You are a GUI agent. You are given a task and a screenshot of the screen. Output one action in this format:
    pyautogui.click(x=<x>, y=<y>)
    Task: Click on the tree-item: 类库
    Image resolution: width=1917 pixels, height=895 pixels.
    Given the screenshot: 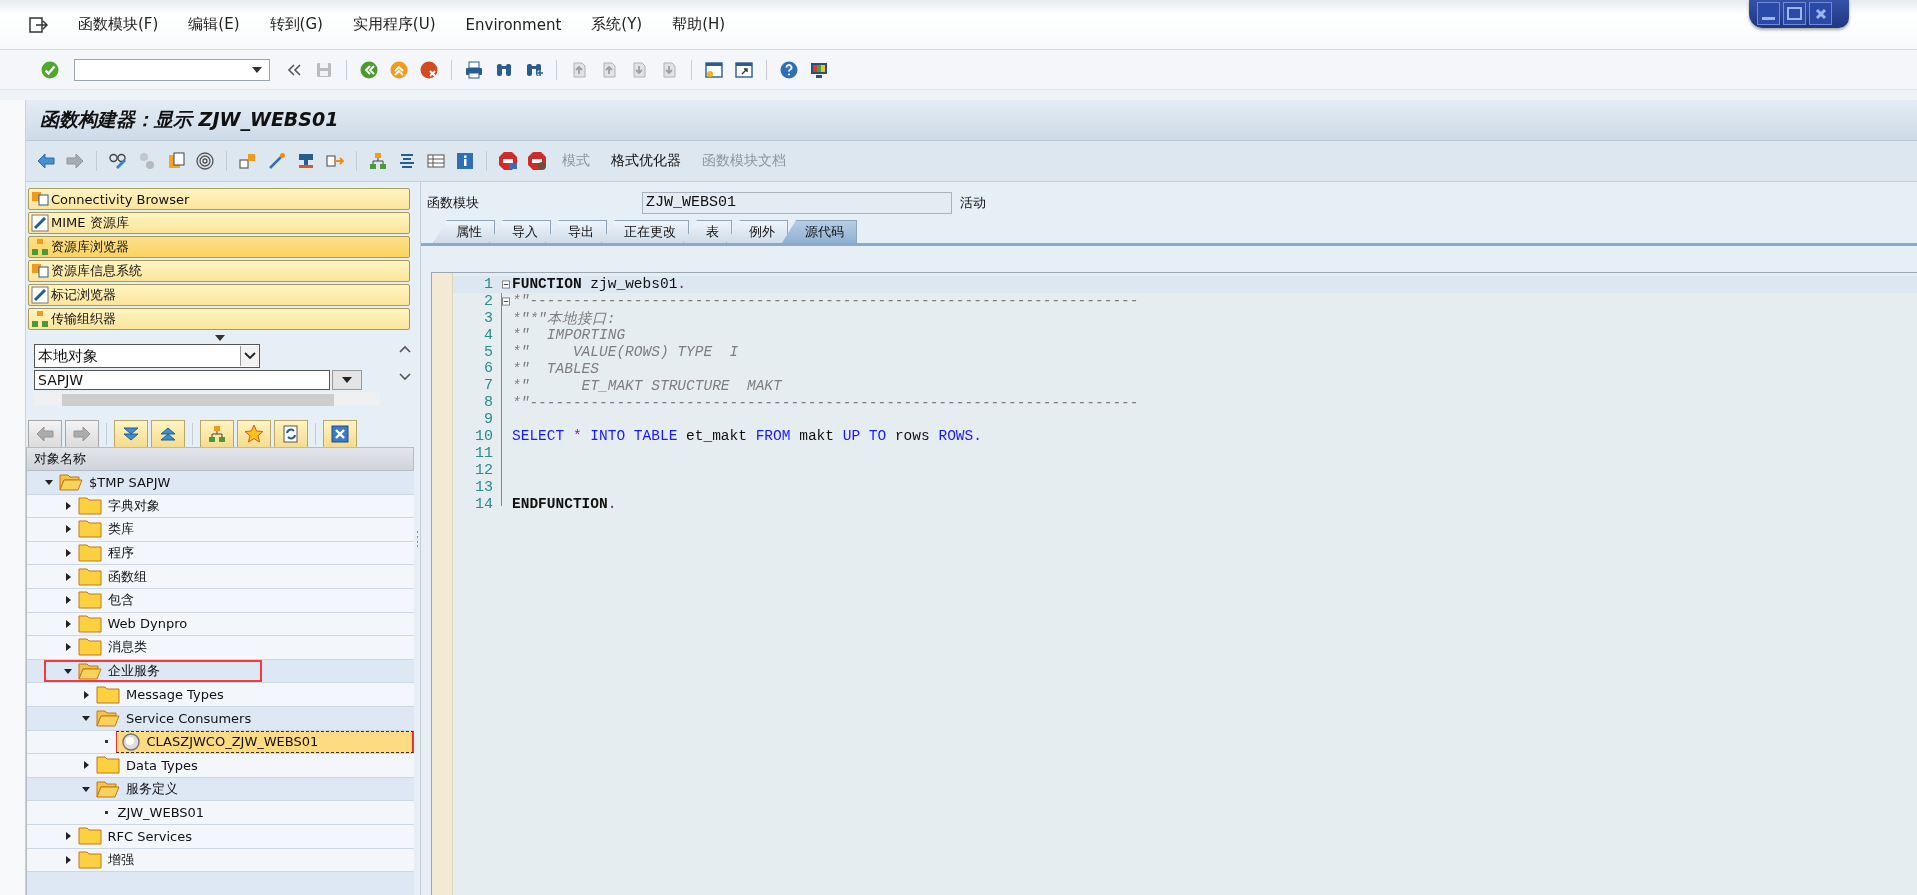 What is the action you would take?
    pyautogui.click(x=120, y=529)
    